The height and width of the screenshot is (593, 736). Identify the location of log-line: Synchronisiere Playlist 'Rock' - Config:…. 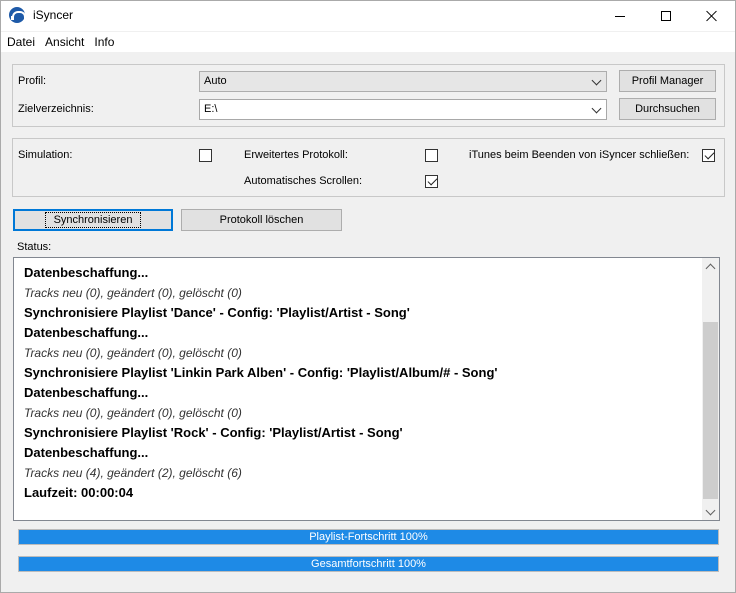
(213, 432).